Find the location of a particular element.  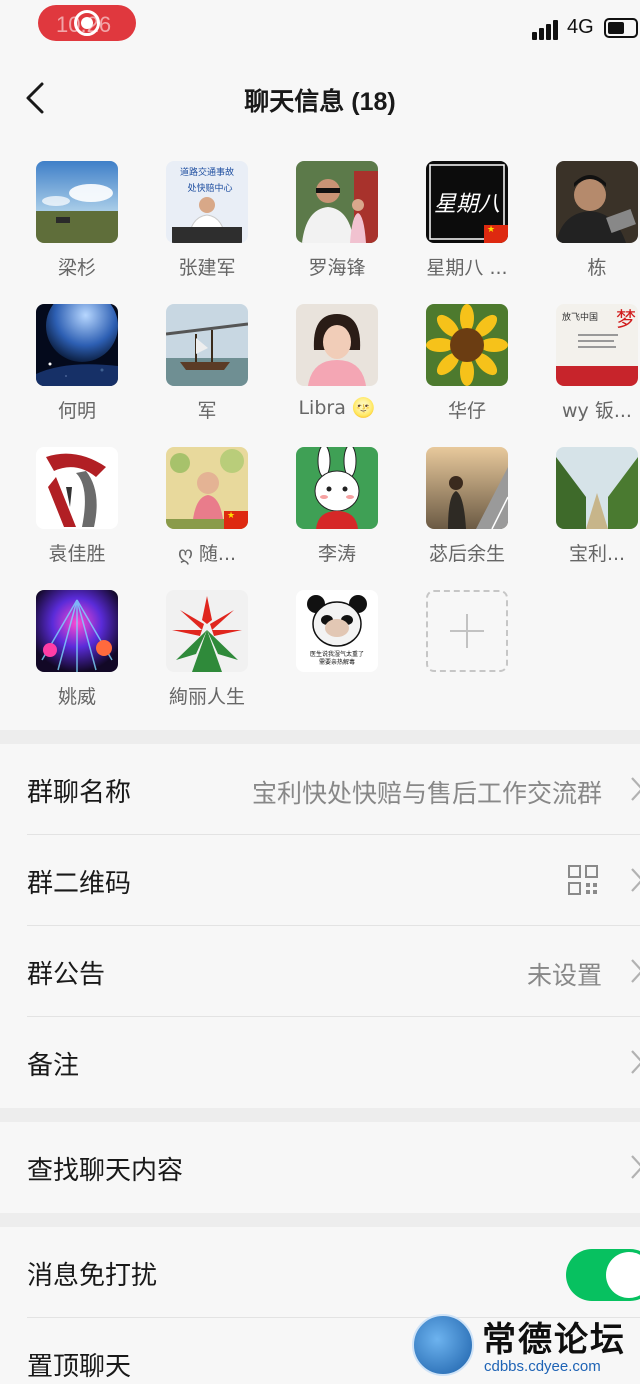

member-avatar: 医生说我湿气太重了 需要亲热解毒 is located at coordinates (337, 631).